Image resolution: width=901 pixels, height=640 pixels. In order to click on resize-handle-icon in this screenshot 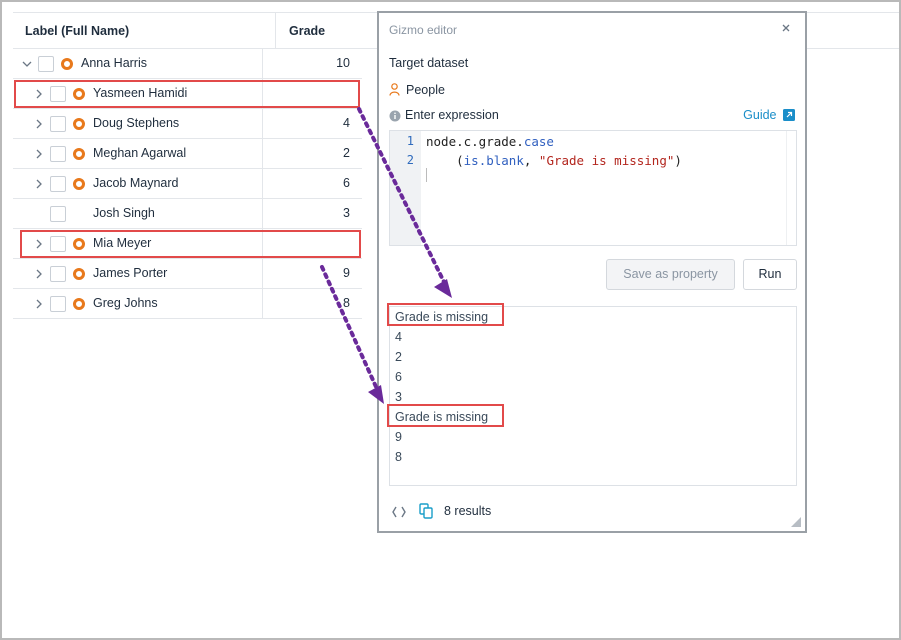, I will do `click(796, 522)`.